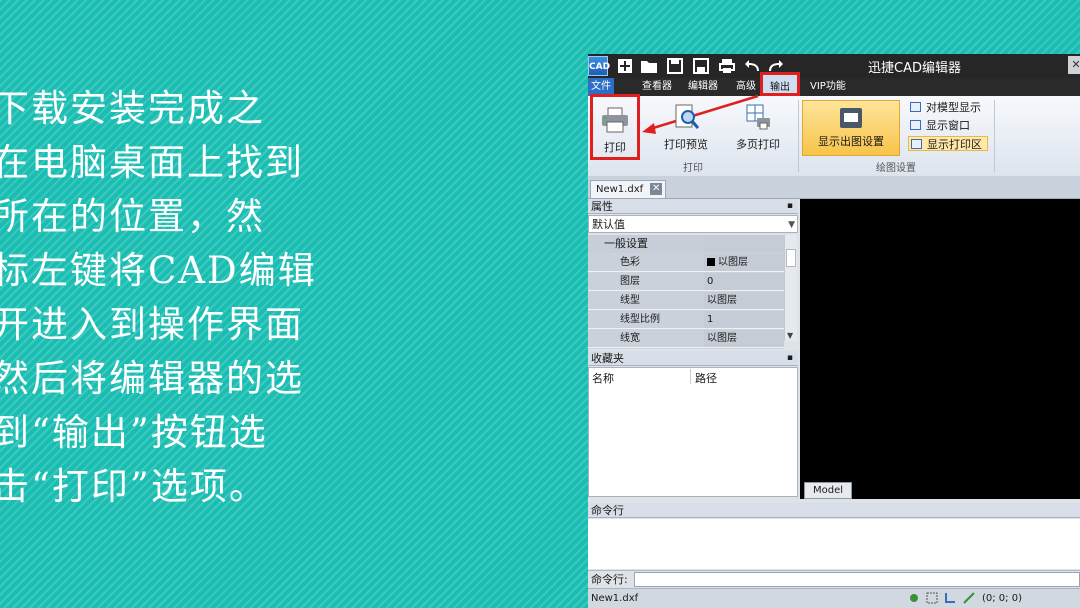 This screenshot has width=1080, height=608. I want to click on favorites-column-path: 路径, so click(706, 378).